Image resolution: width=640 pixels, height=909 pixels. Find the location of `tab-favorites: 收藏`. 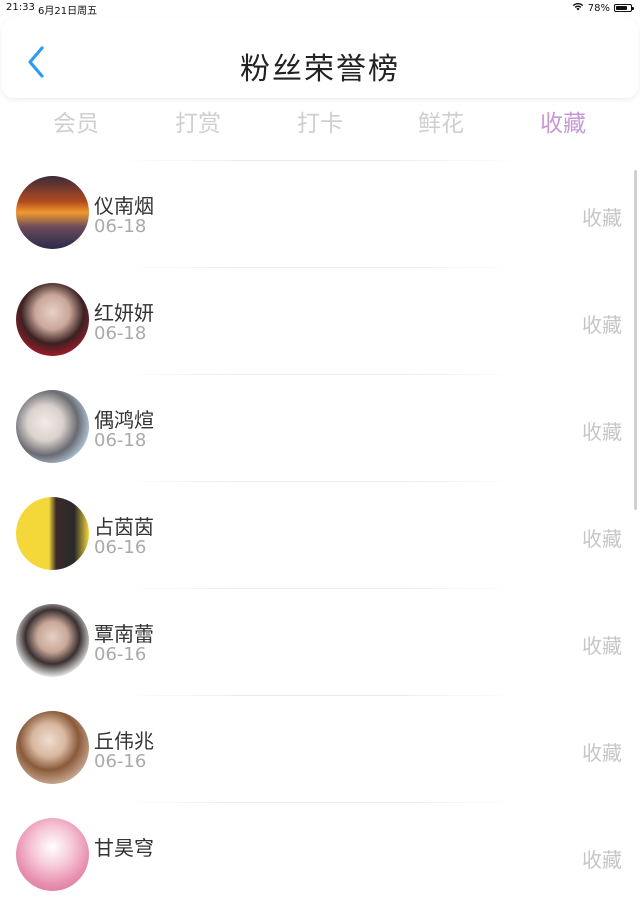

tab-favorites: 收藏 is located at coordinates (563, 121).